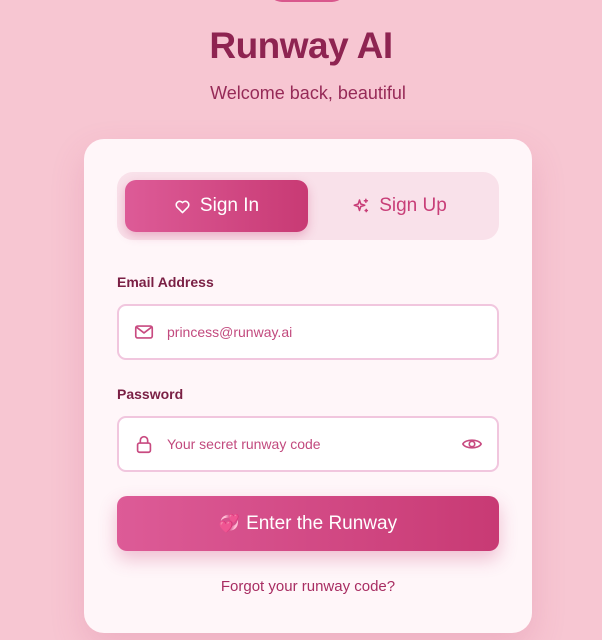 This screenshot has width=602, height=640. Describe the element at coordinates (229, 523) in the screenshot. I see `two-hearts-icon: 💞` at that location.